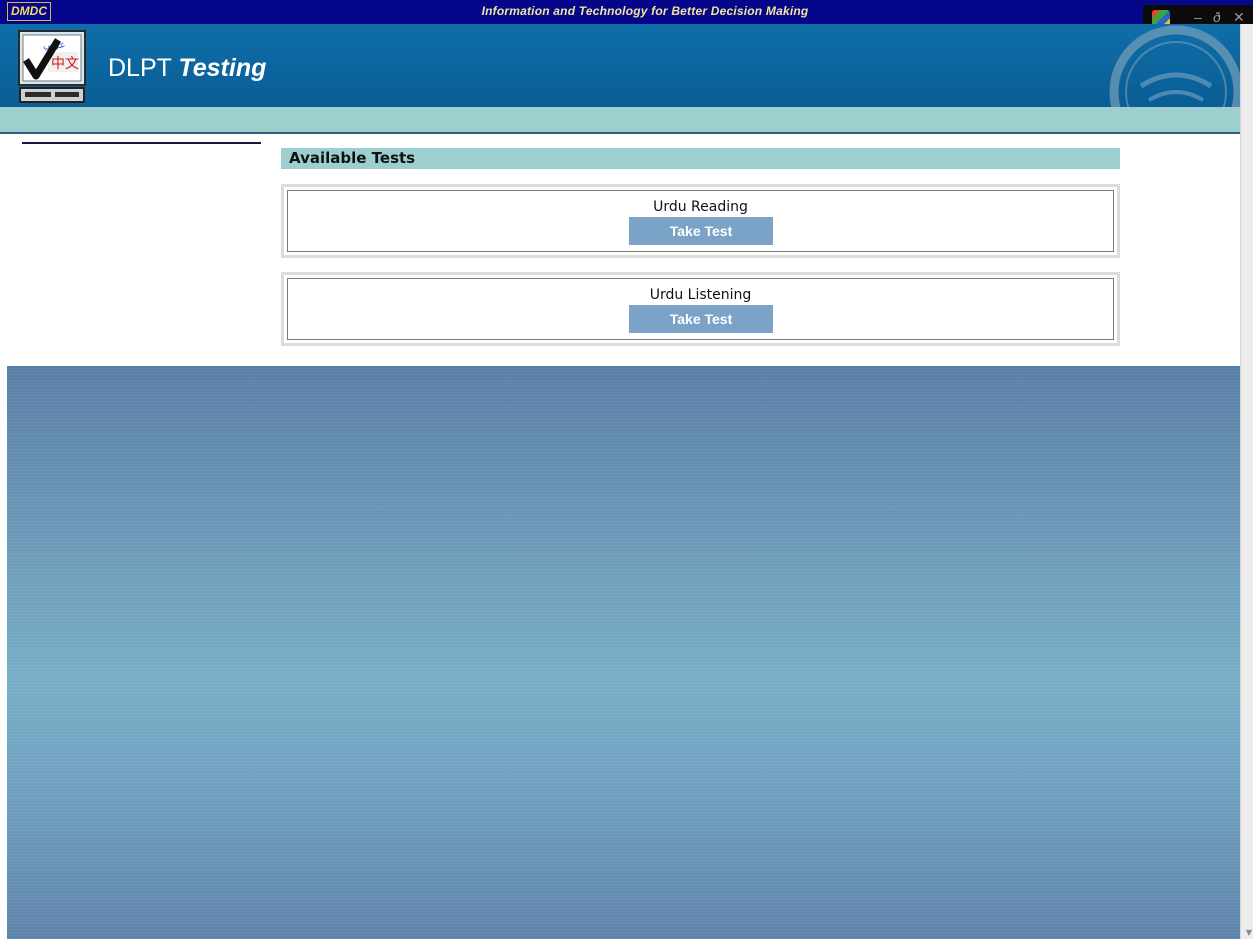 This screenshot has height=939, width=1253. What do you see at coordinates (141, 143) in the screenshot?
I see `left-divider` at bounding box center [141, 143].